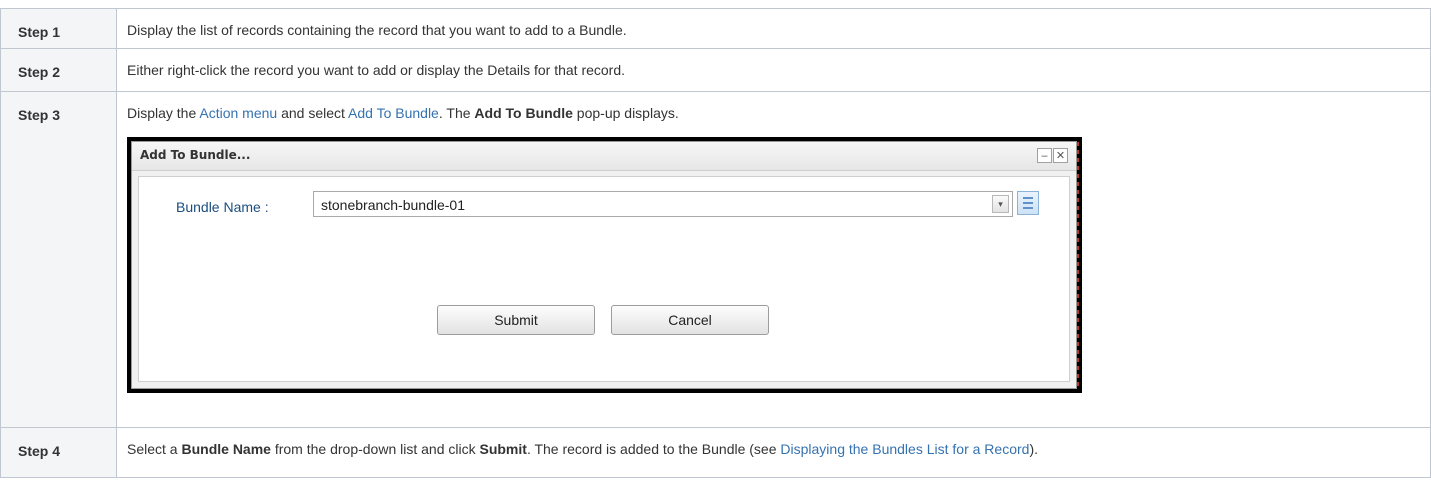 The image size is (1431, 489). Describe the element at coordinates (154, 449) in the screenshot. I see `text-segment: Select a` at that location.